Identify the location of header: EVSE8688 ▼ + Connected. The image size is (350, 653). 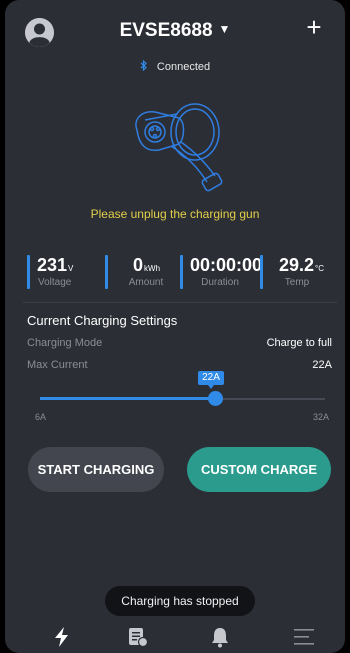
(175, 36).